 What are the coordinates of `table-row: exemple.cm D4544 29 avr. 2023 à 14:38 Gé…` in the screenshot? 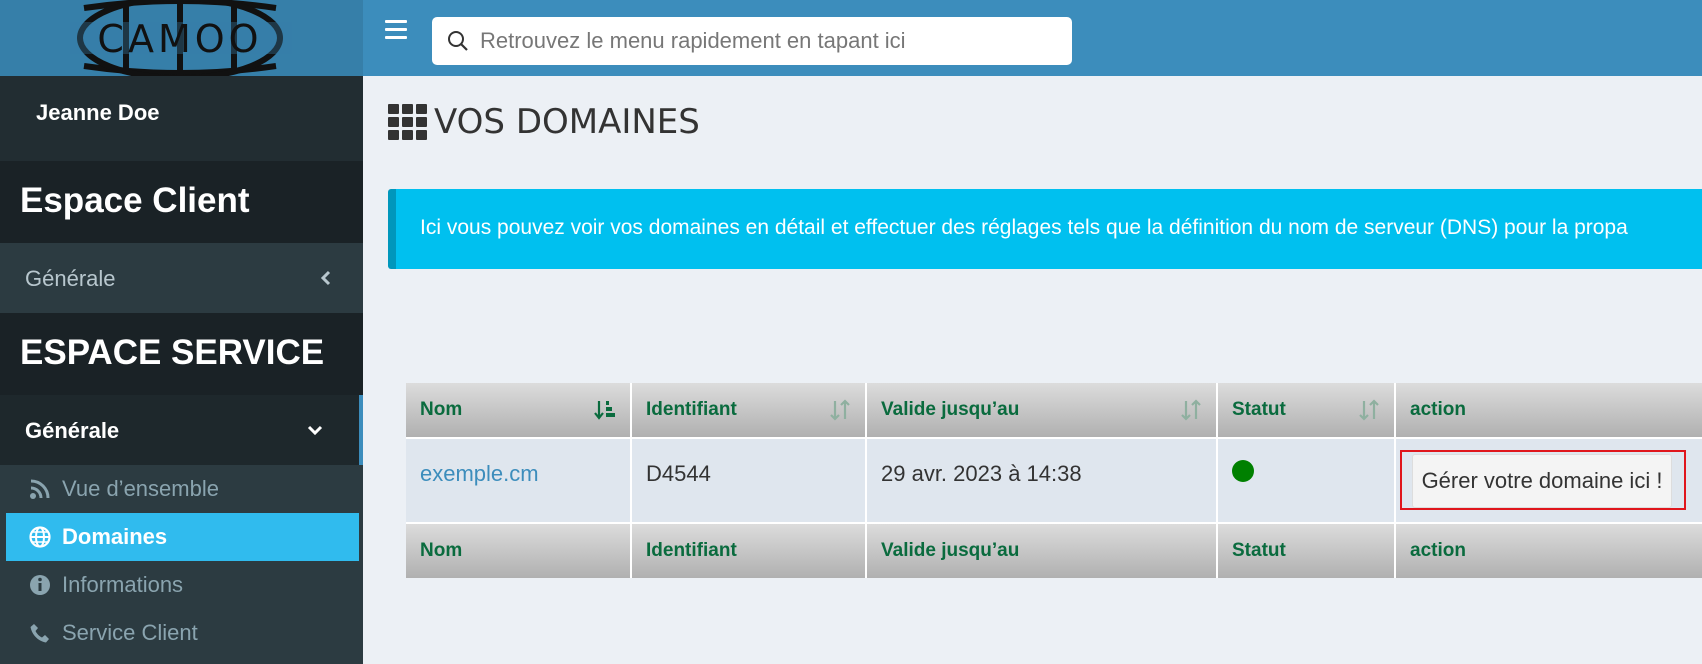 It's located at (1054, 480).